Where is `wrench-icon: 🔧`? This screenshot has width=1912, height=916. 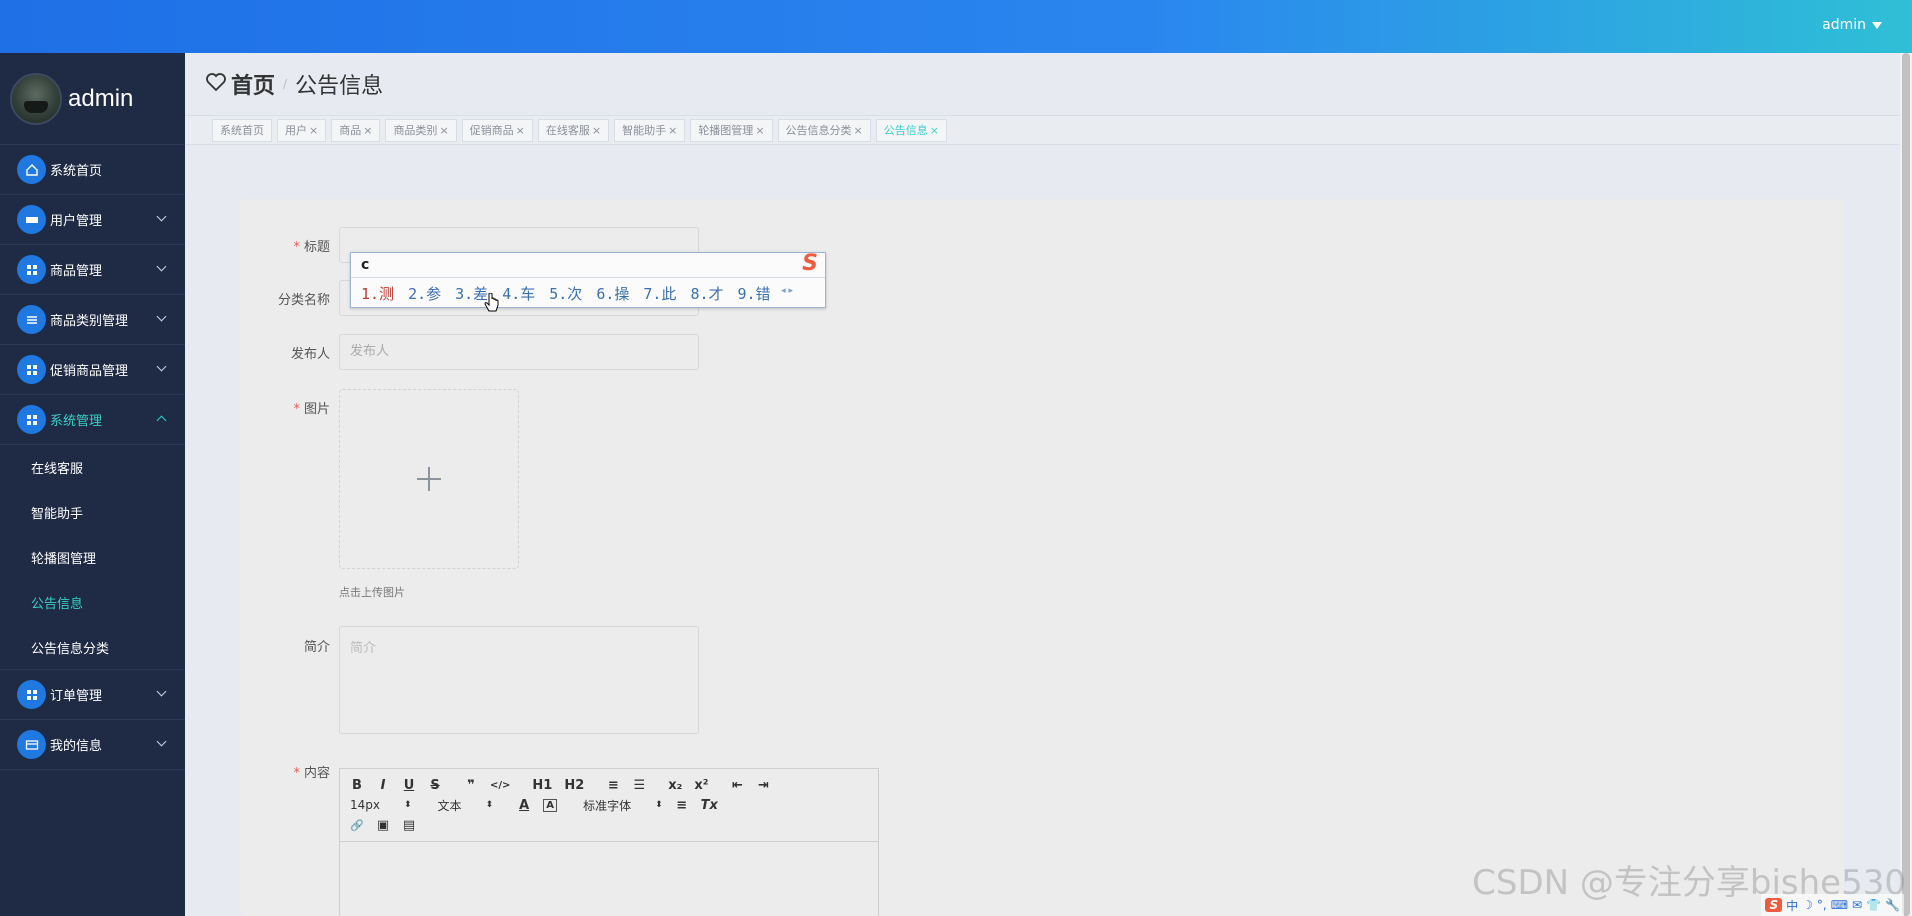 wrench-icon: 🔧 is located at coordinates (1892, 905).